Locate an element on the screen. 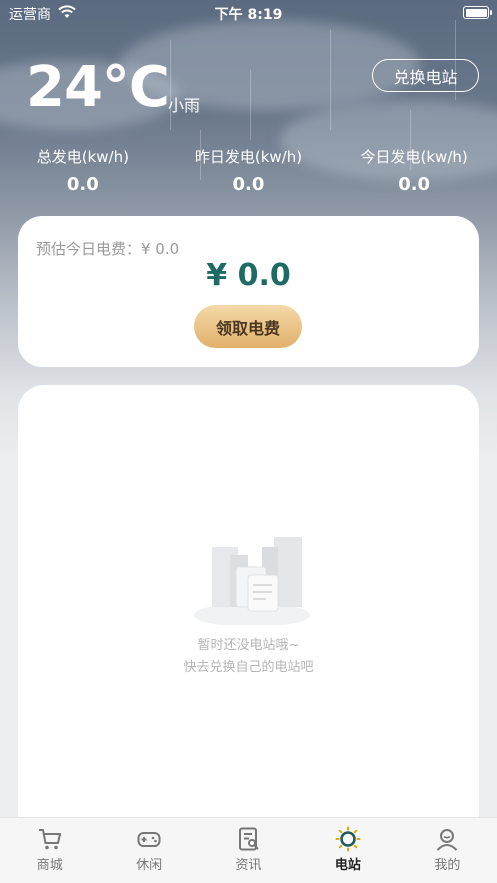  empty-line-1: 暂时还没电站哦~ is located at coordinates (248, 645).